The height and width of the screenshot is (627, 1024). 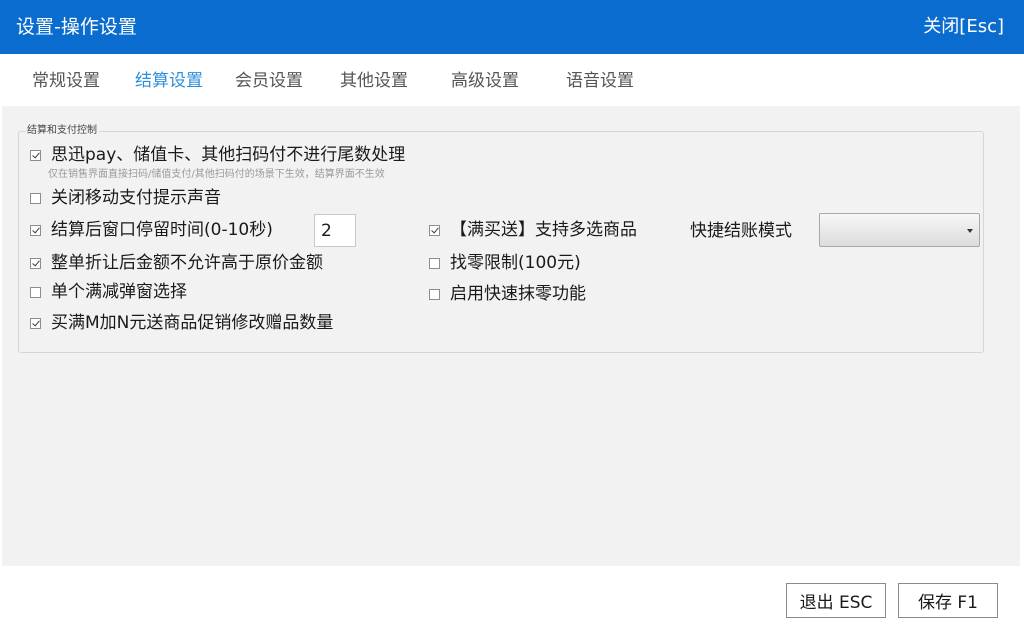 I want to click on option-label: 结算后窗口停留时间(0-10秒), so click(x=162, y=230).